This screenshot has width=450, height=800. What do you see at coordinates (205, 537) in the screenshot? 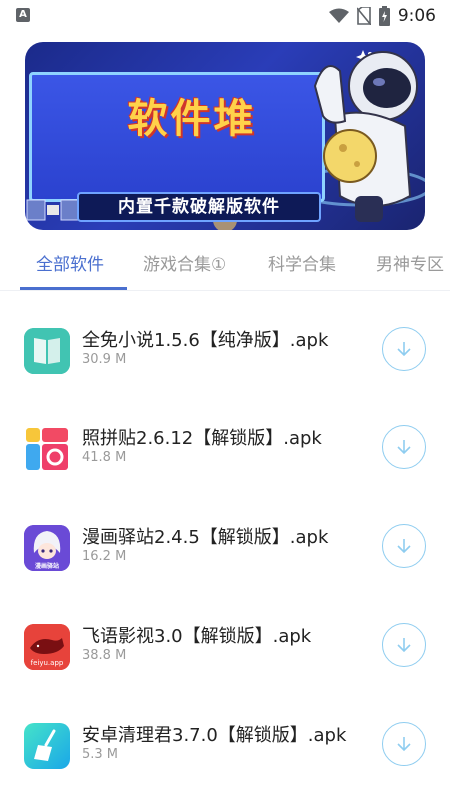
I see `app-name: 漫画驿站2.4.5【解锁版】.apk` at bounding box center [205, 537].